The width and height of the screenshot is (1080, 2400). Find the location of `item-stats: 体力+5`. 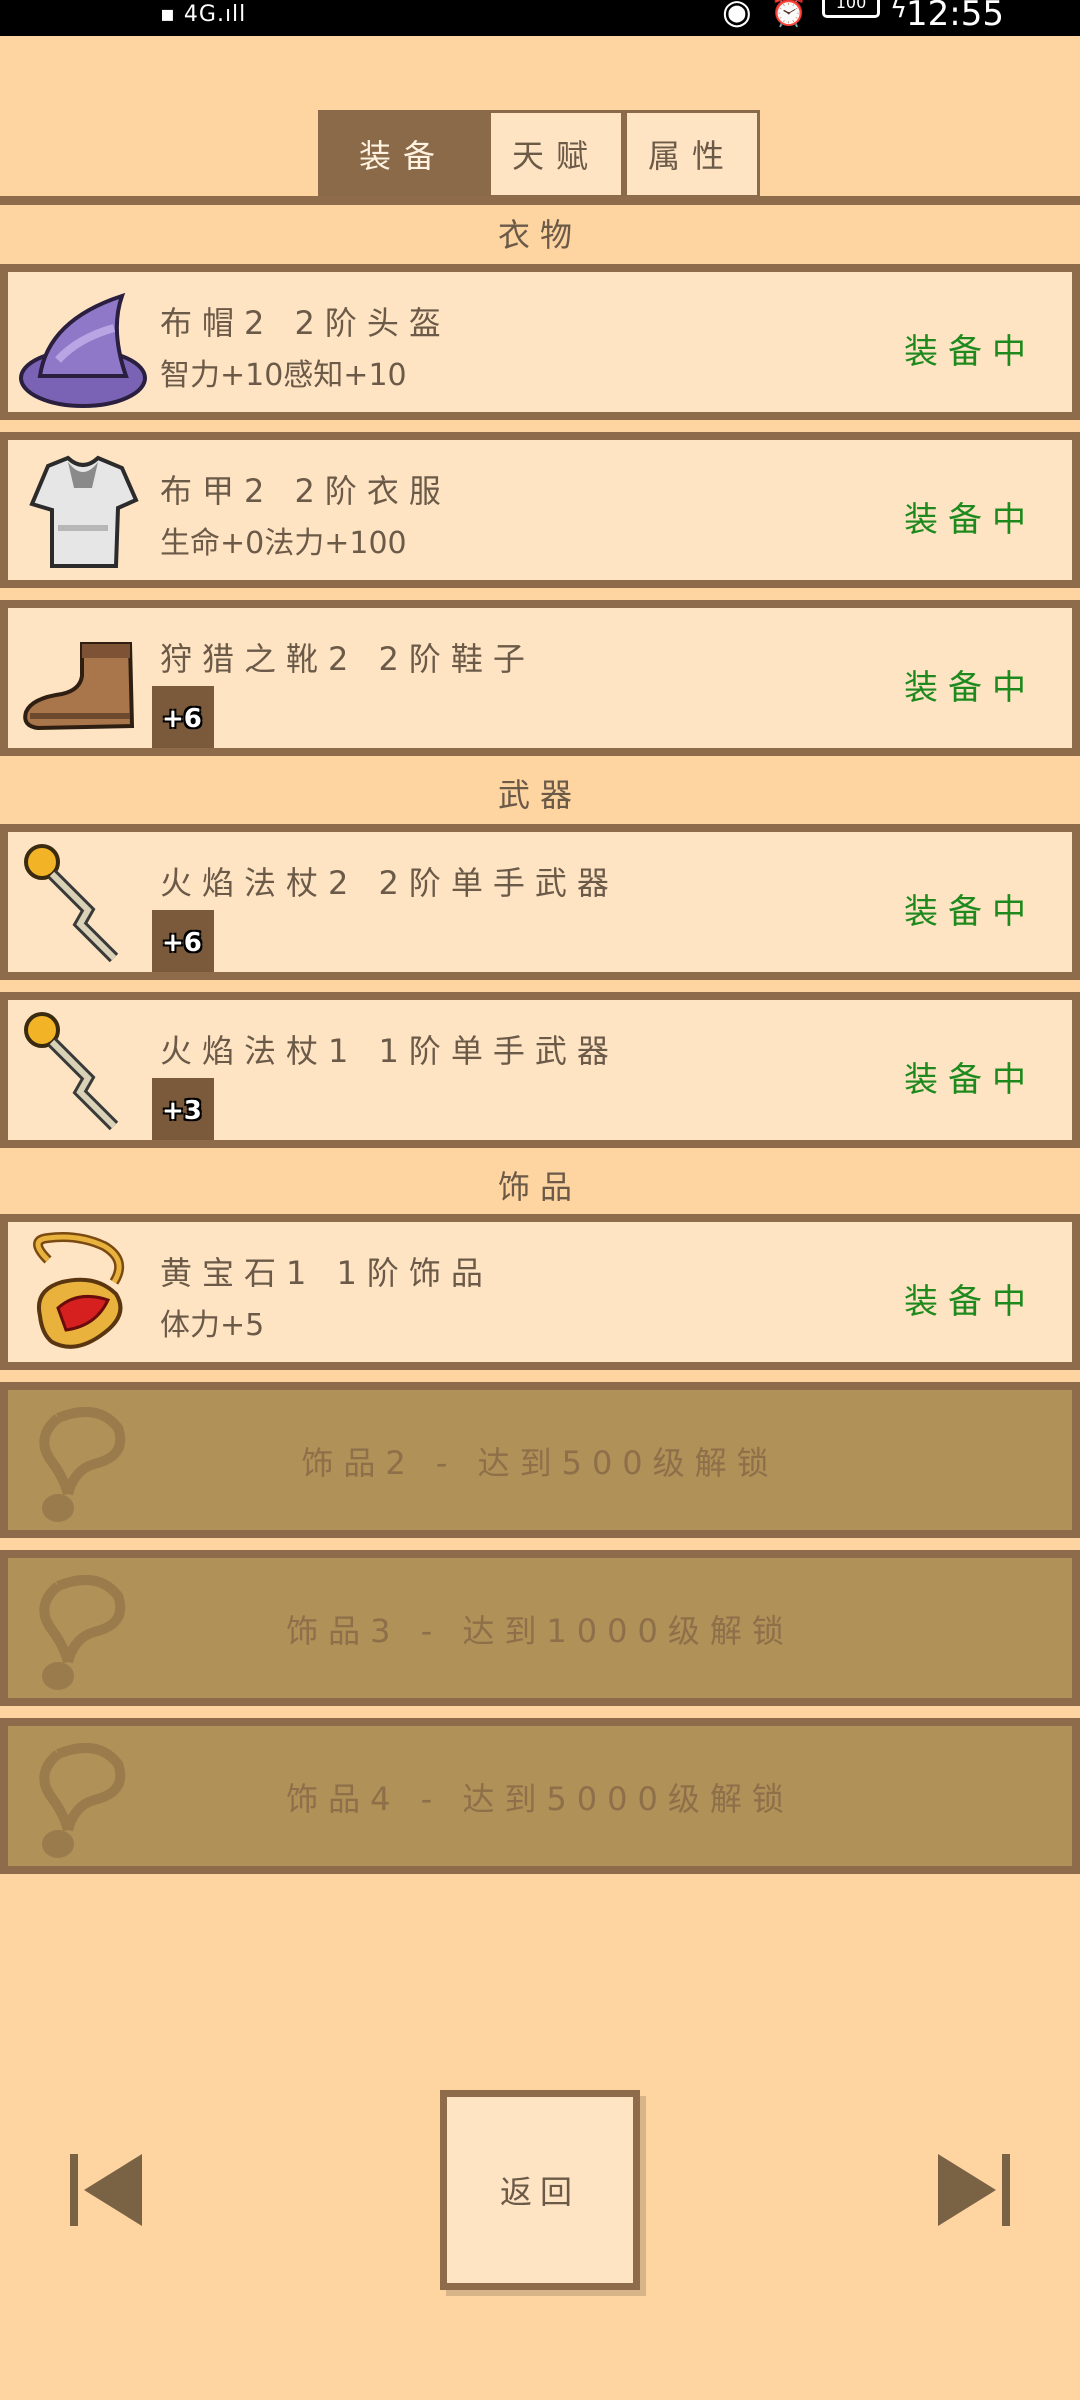

item-stats: 体力+5 is located at coordinates (212, 1325).